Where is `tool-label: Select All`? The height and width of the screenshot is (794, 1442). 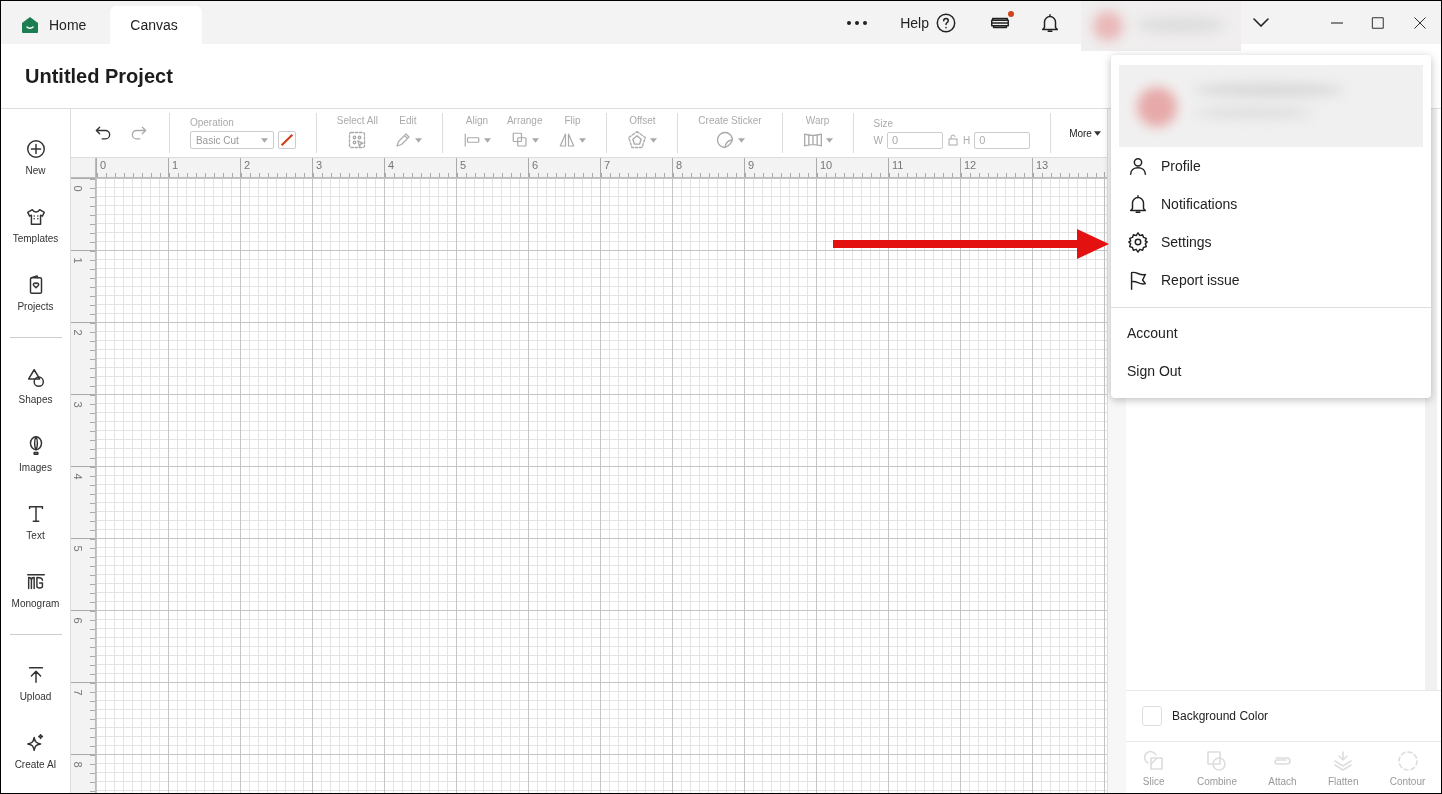 tool-label: Select All is located at coordinates (357, 120).